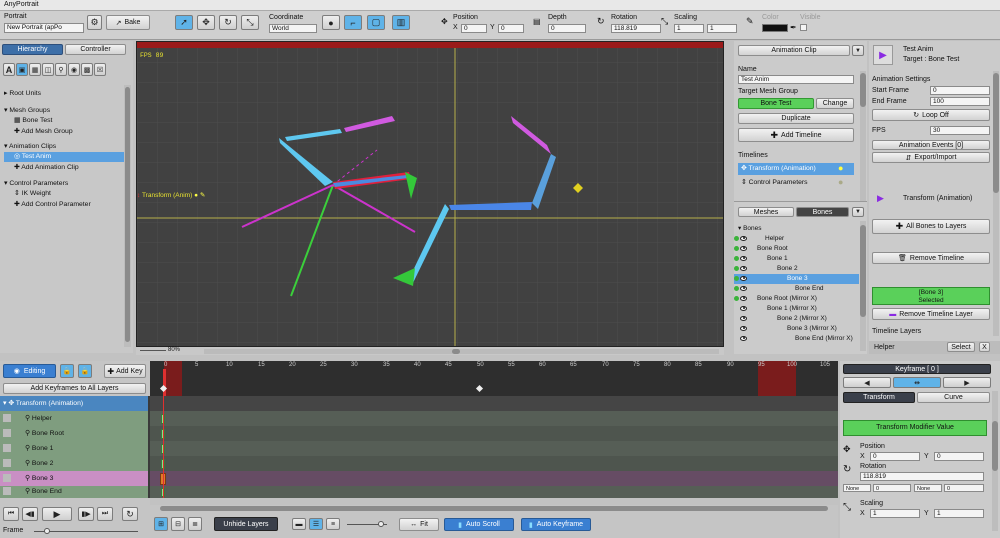 The width and height of the screenshot is (1000, 538). Describe the element at coordinates (494, 478) in the screenshot. I see `layer-track-bone3` at that location.